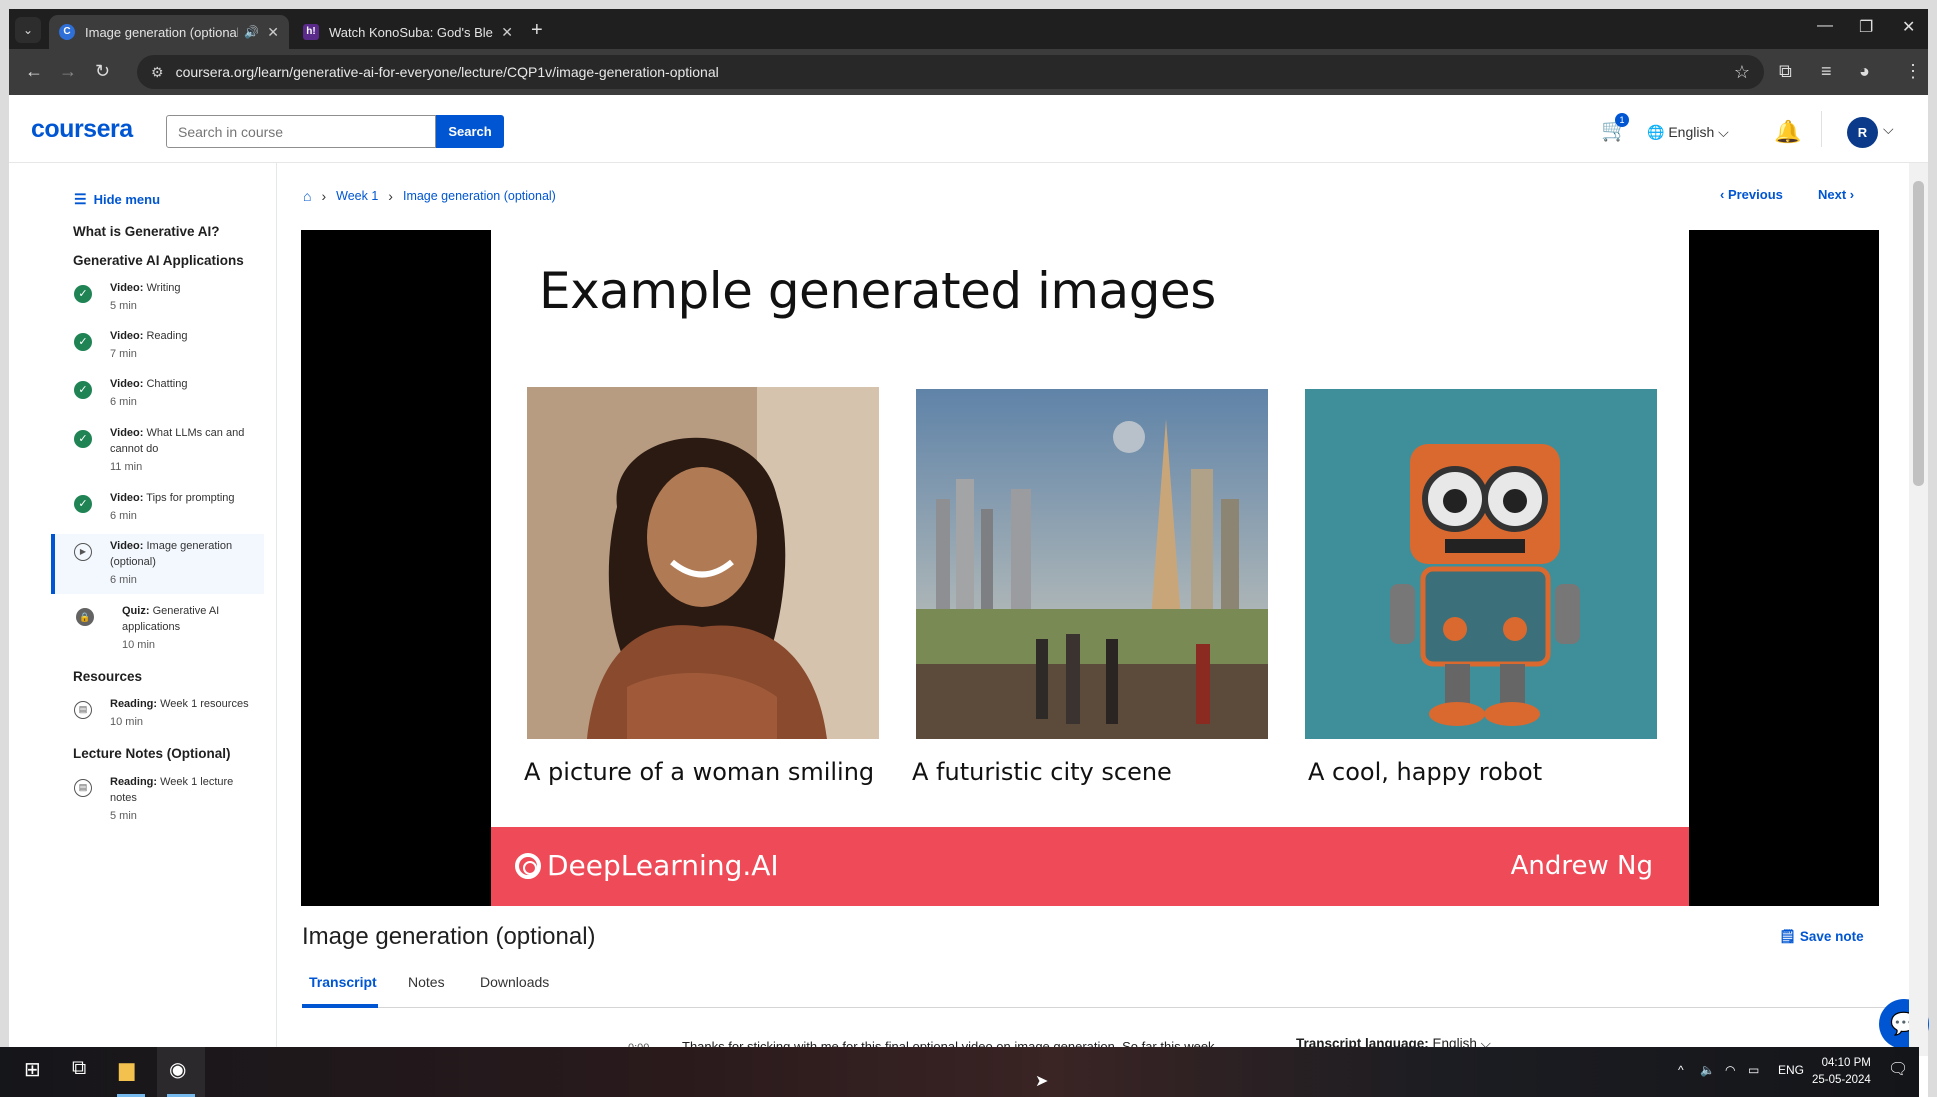 The width and height of the screenshot is (1937, 1097). I want to click on reload-icon: ↻, so click(102, 71).